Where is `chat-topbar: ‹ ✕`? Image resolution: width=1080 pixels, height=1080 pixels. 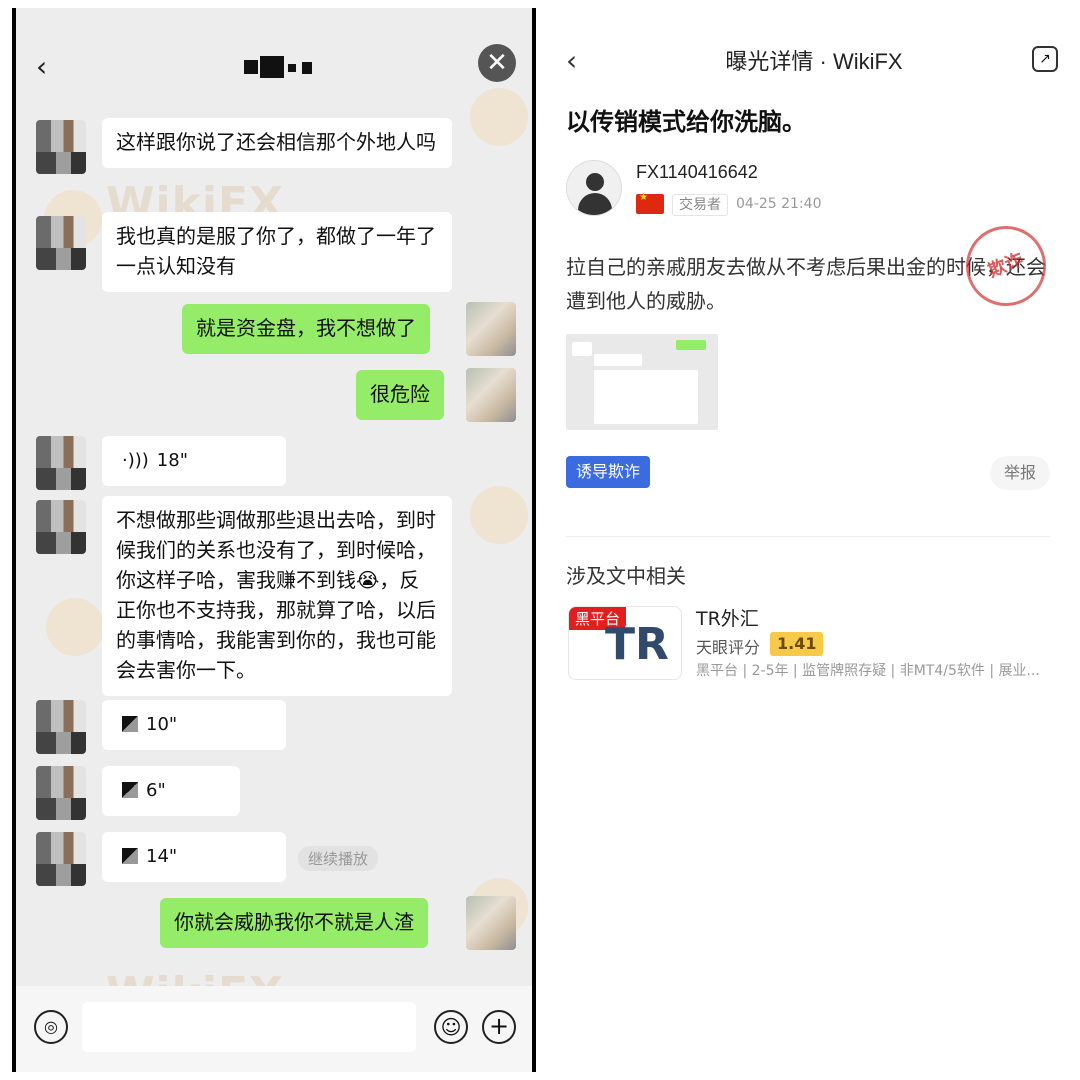
chat-topbar: ‹ ✕ is located at coordinates (274, 63).